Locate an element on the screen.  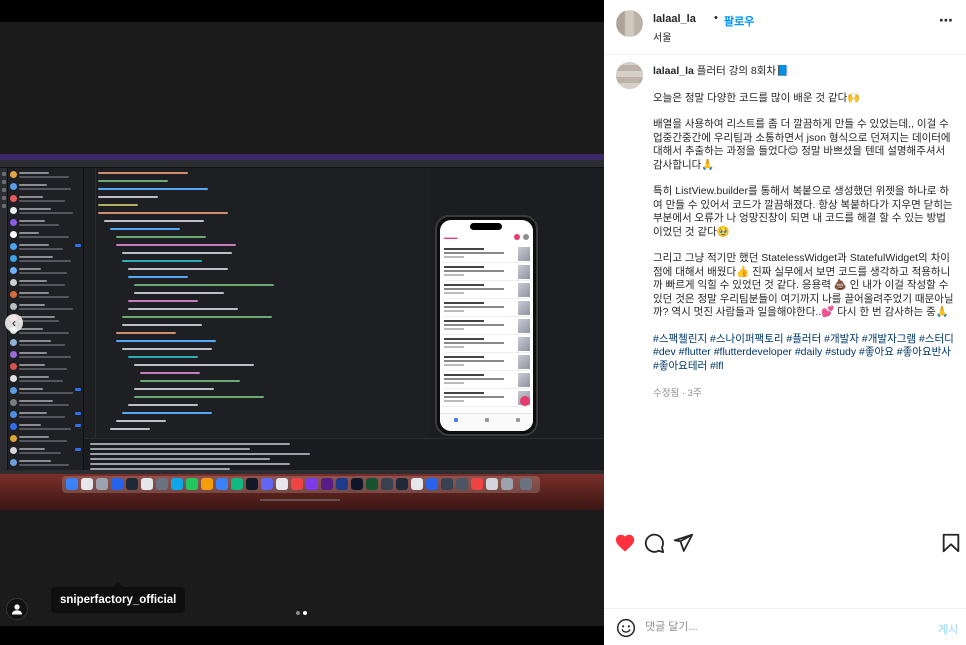
previous-slide-button: ‹ is located at coordinates (14, 323).